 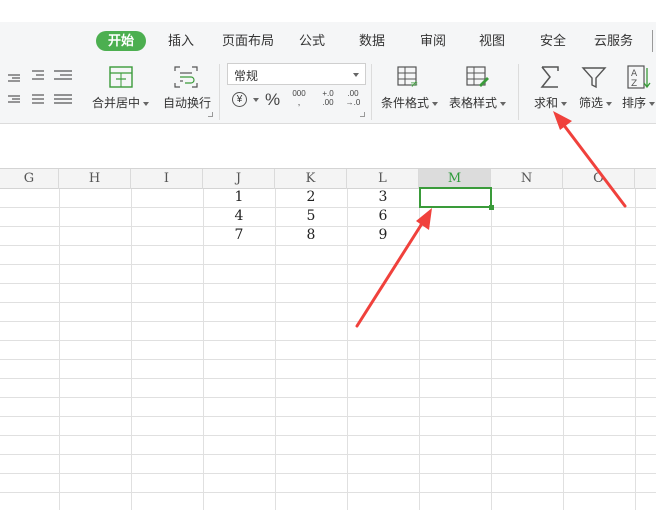 I want to click on filter-funnel-icon, so click(x=594, y=77).